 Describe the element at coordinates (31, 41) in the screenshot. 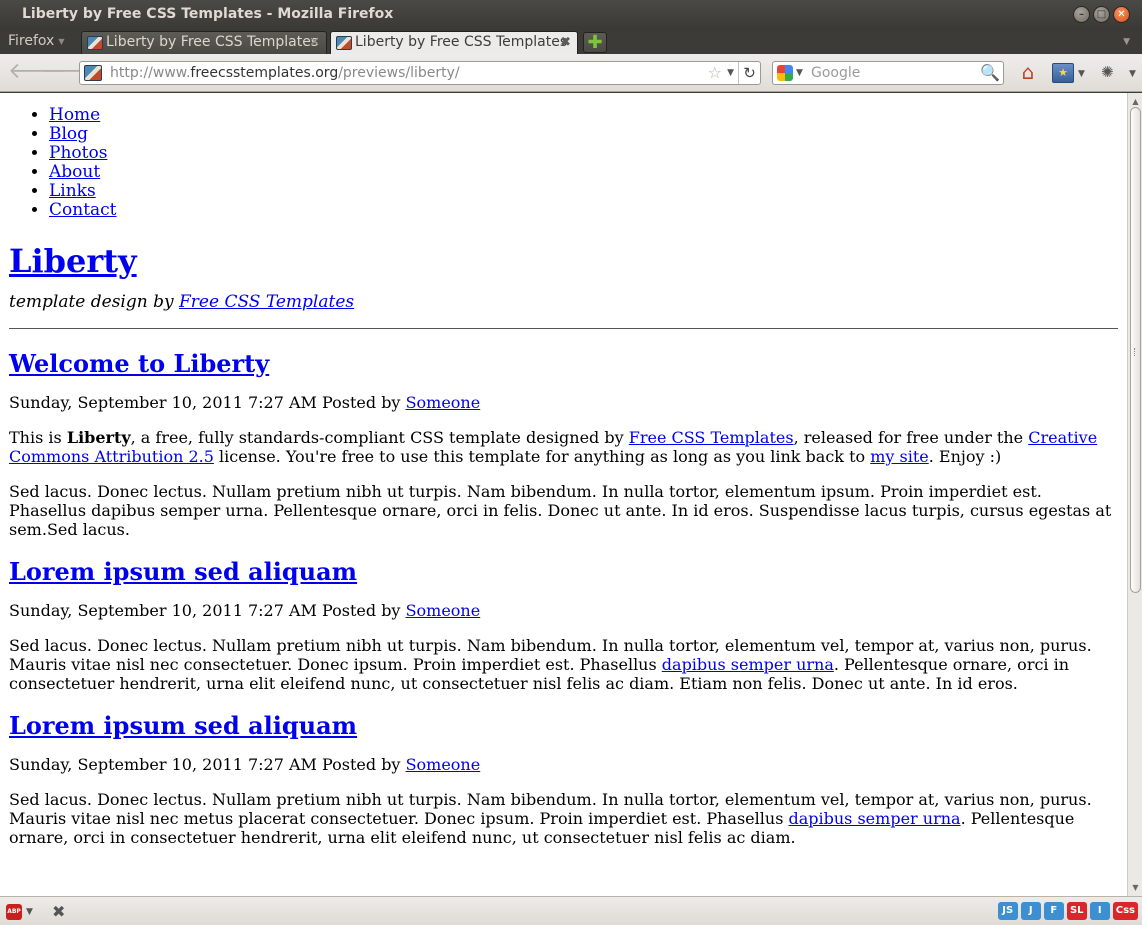

I see `firefox-menu-label: Firefox` at that location.